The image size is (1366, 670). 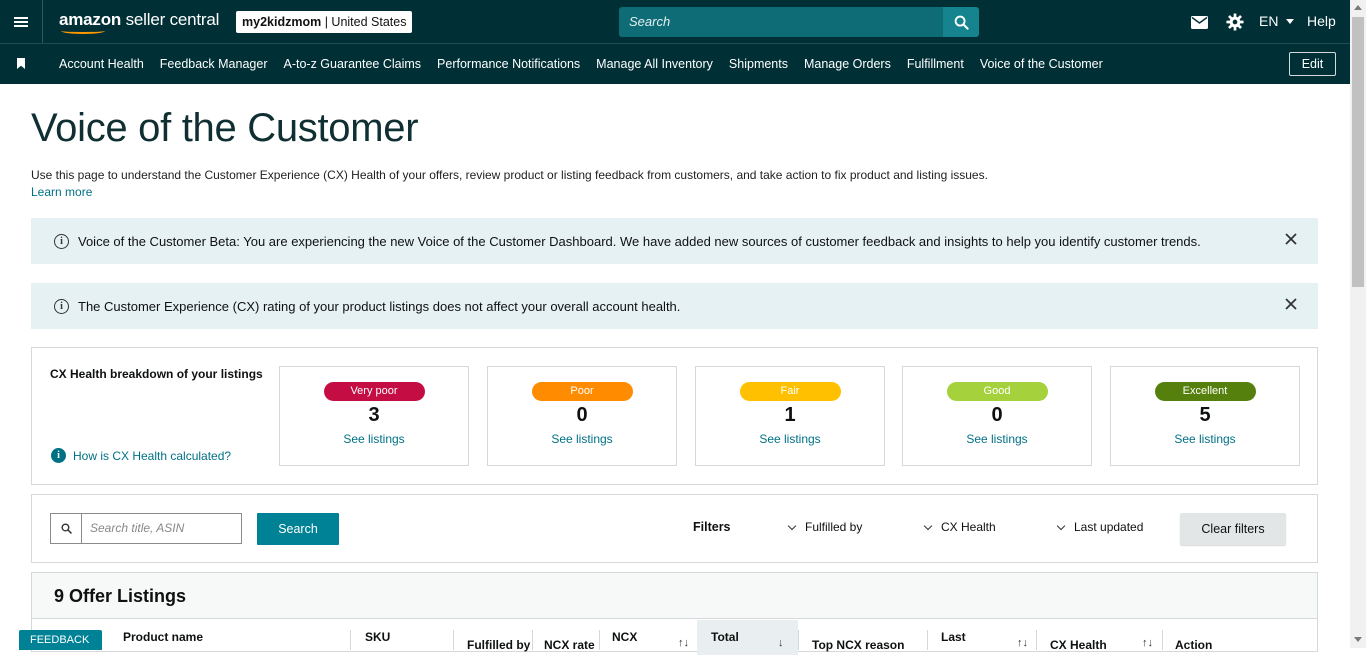 What do you see at coordinates (847, 64) in the screenshot?
I see `nav-item-manage-orders: Manage Orders` at bounding box center [847, 64].